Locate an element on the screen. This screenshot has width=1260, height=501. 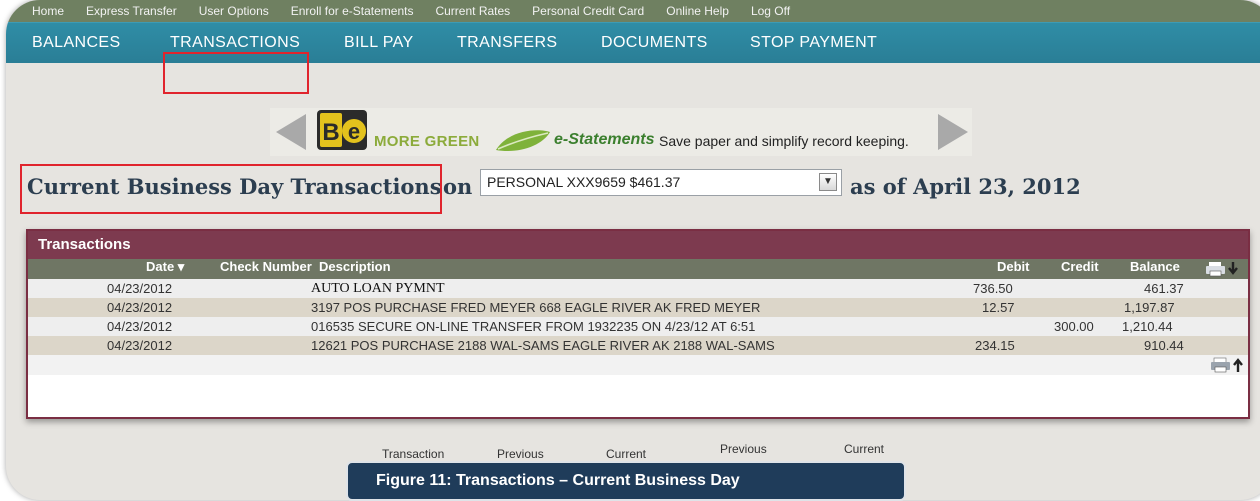
row-description: AUTO LOAN PYMNT is located at coordinates (378, 288).